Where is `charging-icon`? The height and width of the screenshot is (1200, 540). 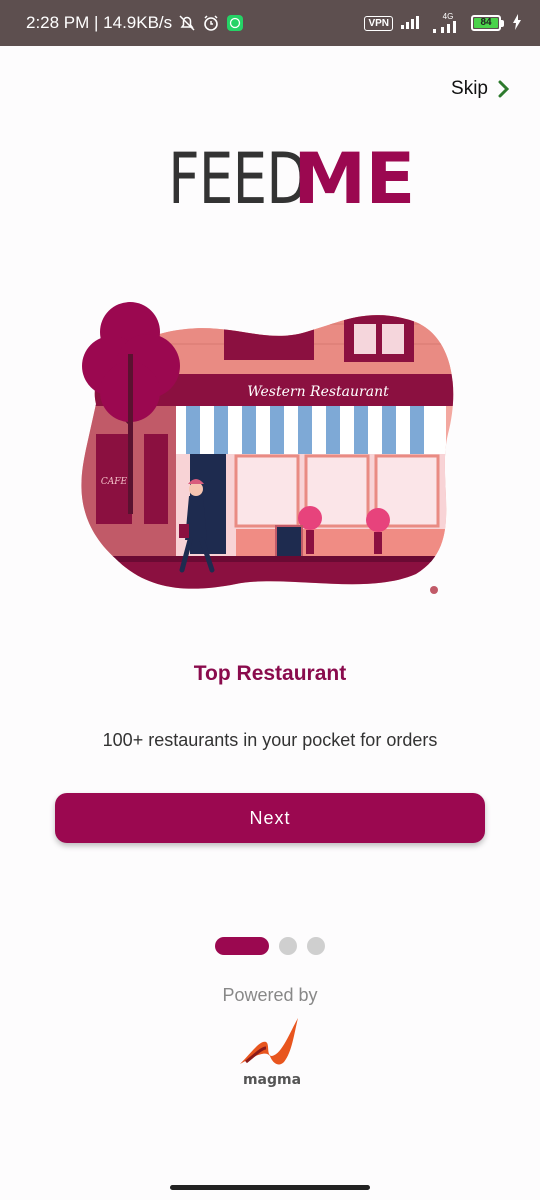 charging-icon is located at coordinates (517, 23).